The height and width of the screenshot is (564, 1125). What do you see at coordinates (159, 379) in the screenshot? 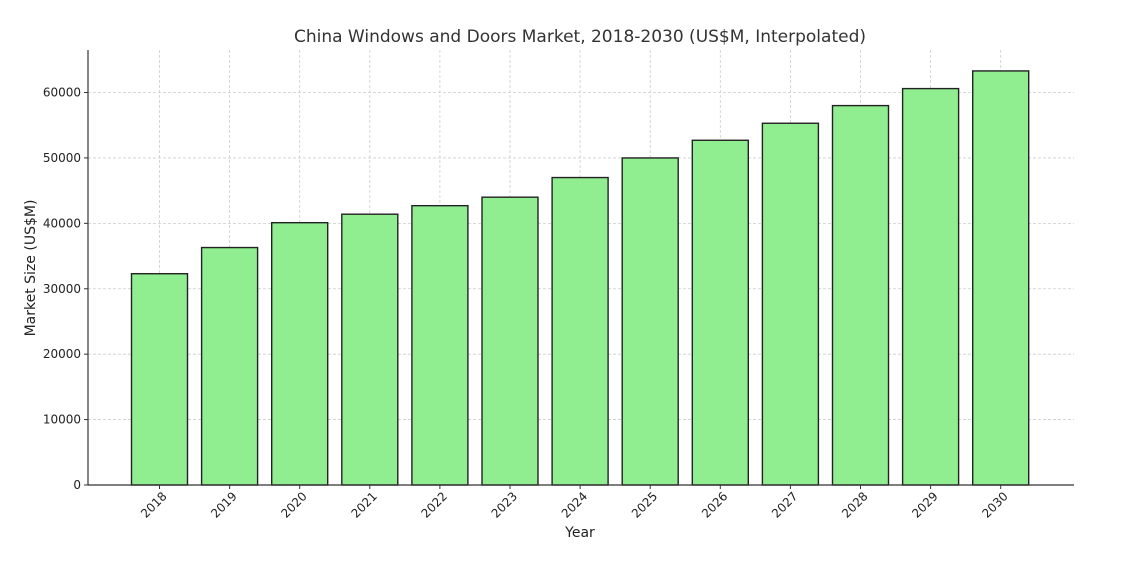
I see `bar-2018: 2018: 32300` at bounding box center [159, 379].